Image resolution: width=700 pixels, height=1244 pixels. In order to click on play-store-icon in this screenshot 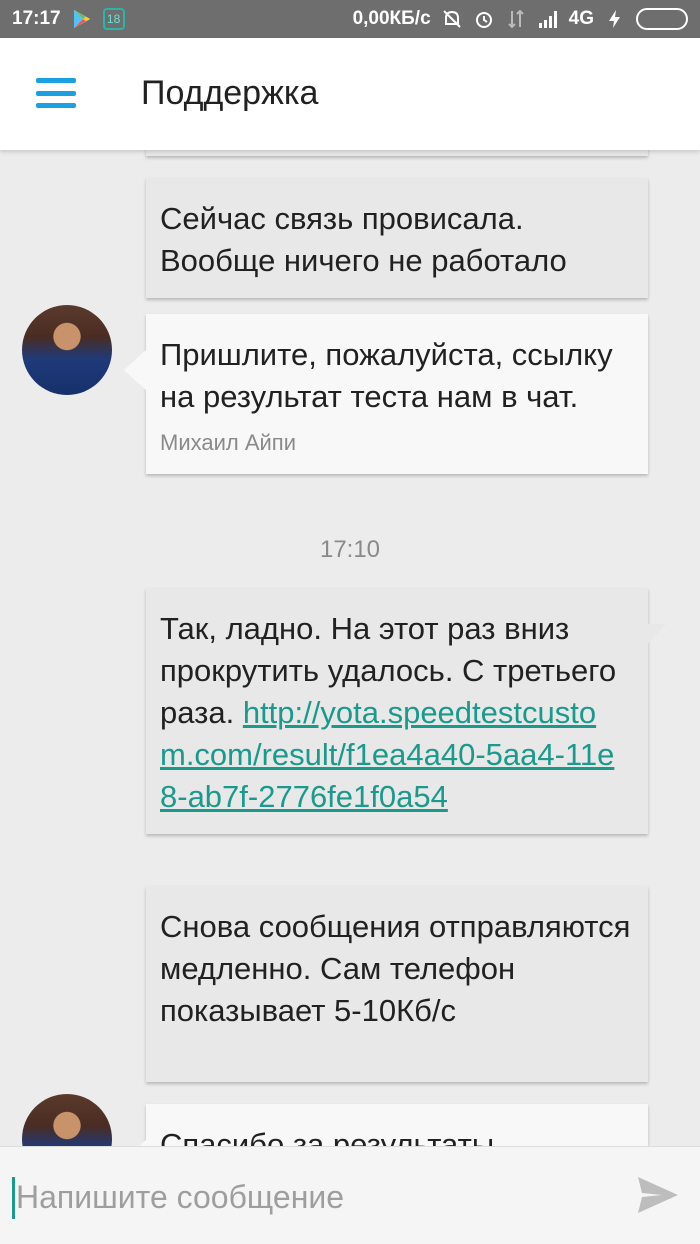, I will do `click(81, 19)`.